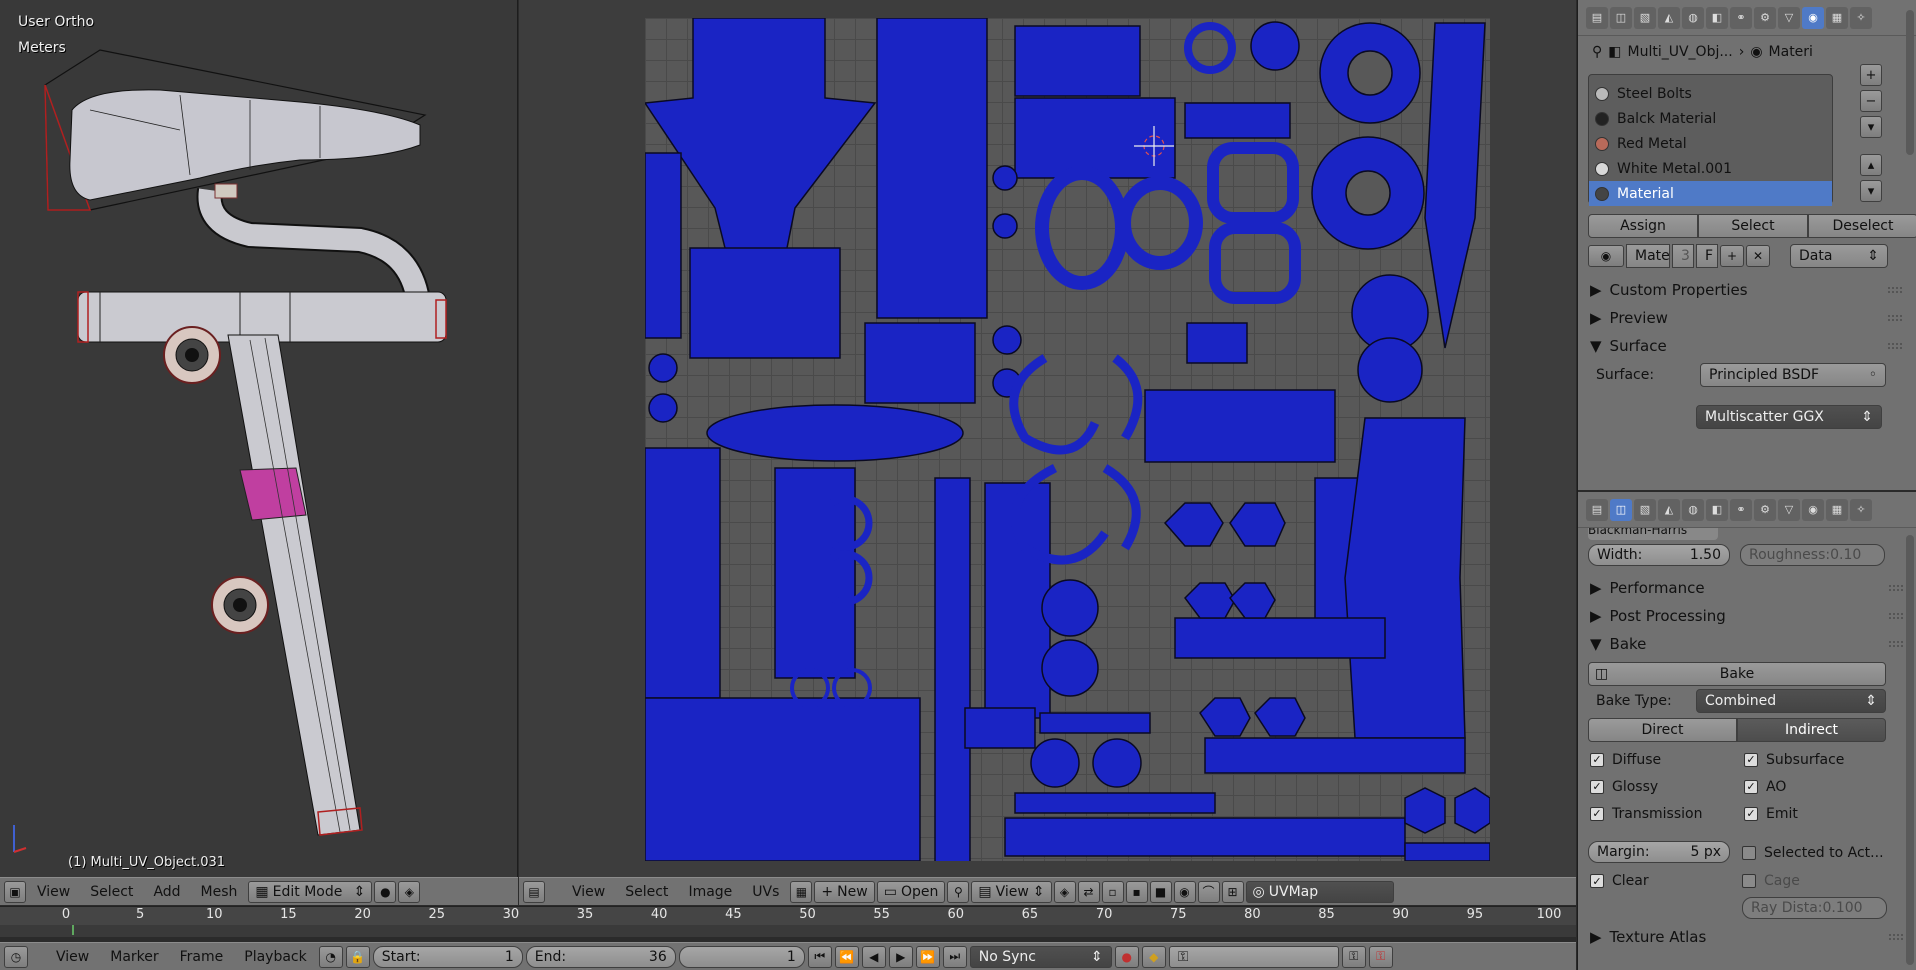 The height and width of the screenshot is (970, 1916). I want to click on slot-specials-icon: ▾, so click(1871, 127).